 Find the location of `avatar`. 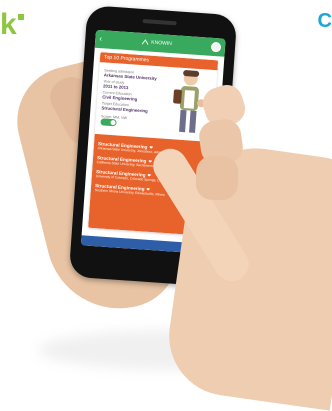

avatar is located at coordinates (216, 47).